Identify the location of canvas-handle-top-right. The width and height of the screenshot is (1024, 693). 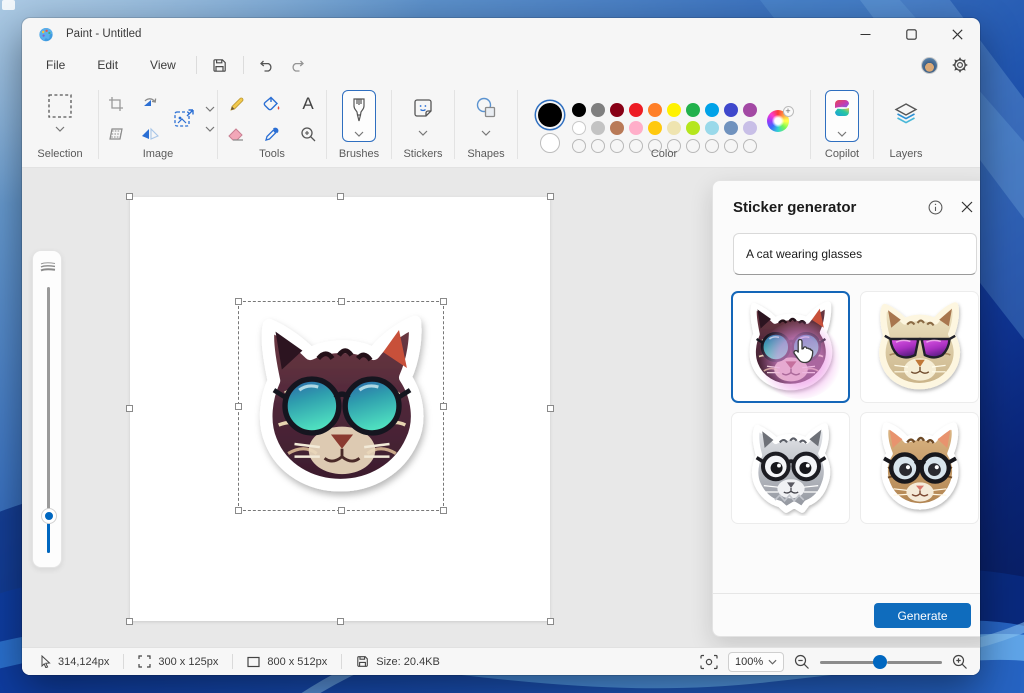
(550, 196).